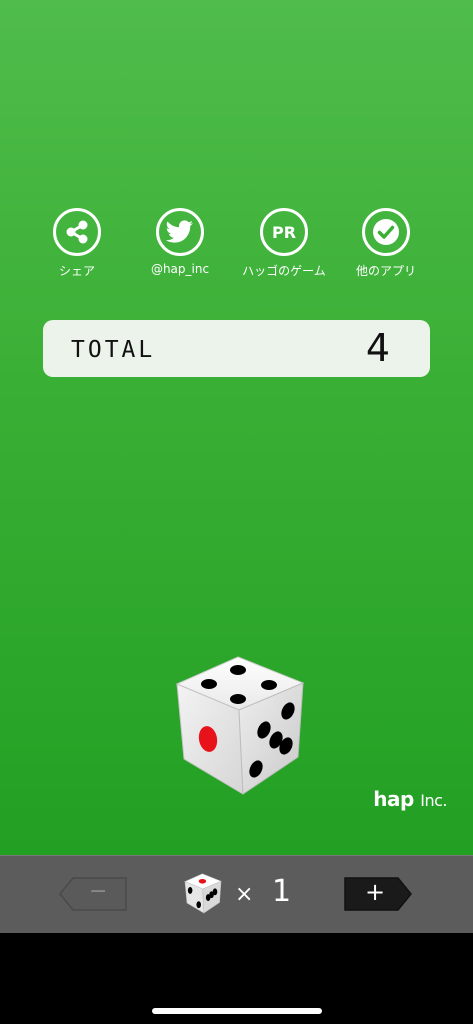 Image resolution: width=473 pixels, height=1024 pixels. What do you see at coordinates (203, 894) in the screenshot?
I see `dice-count-icon` at bounding box center [203, 894].